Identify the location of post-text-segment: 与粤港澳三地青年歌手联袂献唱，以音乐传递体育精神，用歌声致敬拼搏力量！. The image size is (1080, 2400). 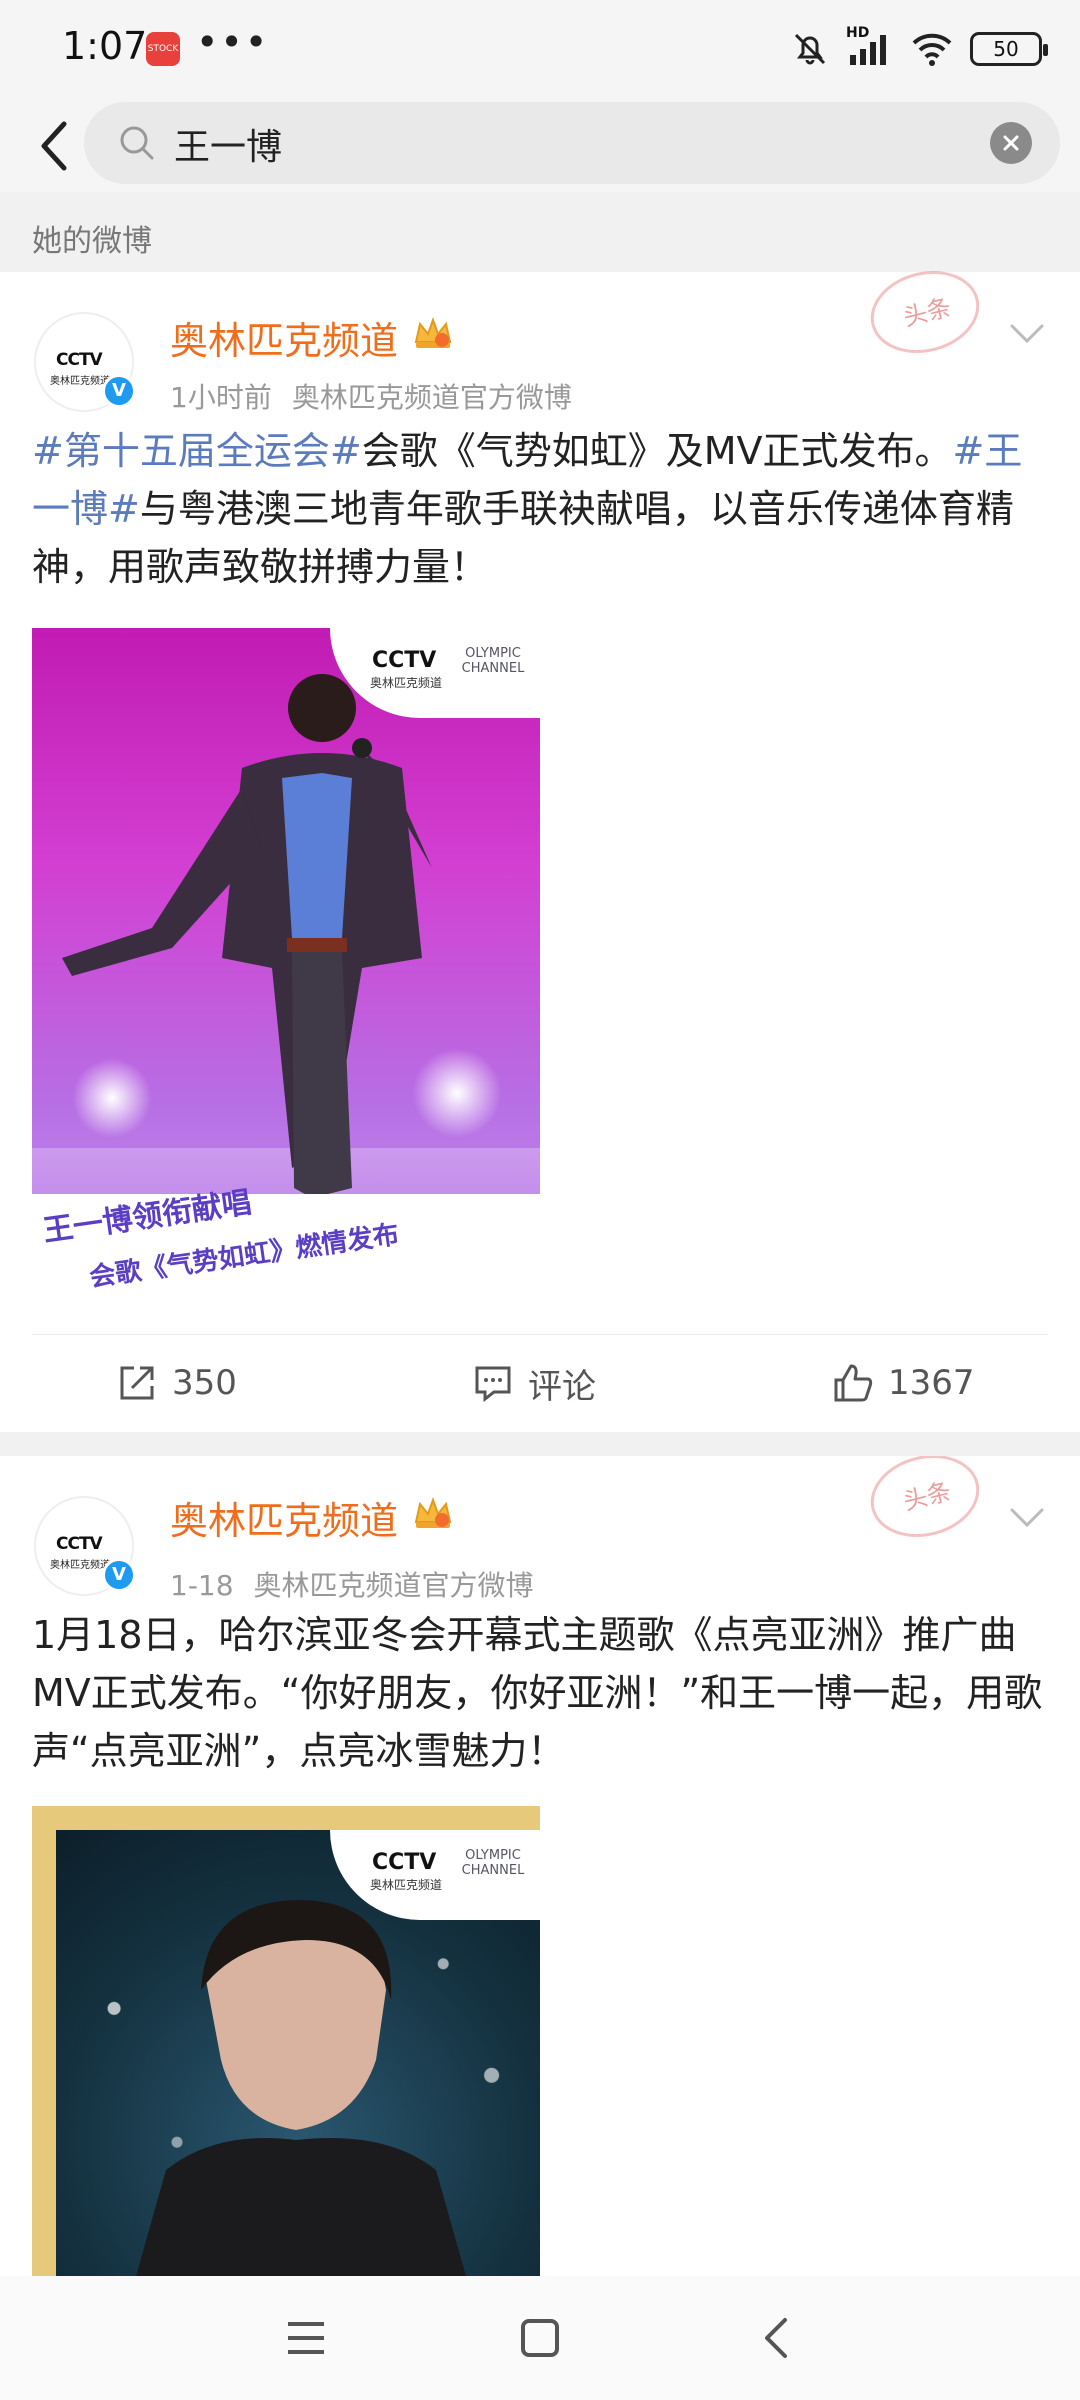
(523, 538).